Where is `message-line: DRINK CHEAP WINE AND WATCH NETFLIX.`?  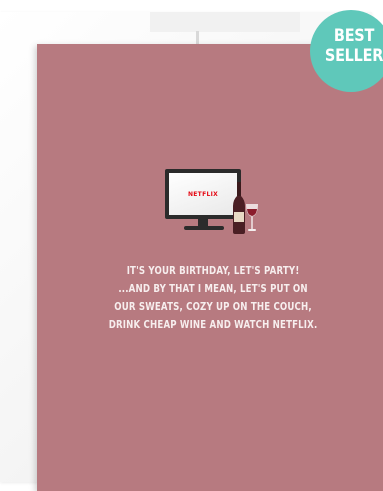
message-line: DRINK CHEAP WINE AND WATCH NETFLIX. is located at coordinates (213, 325).